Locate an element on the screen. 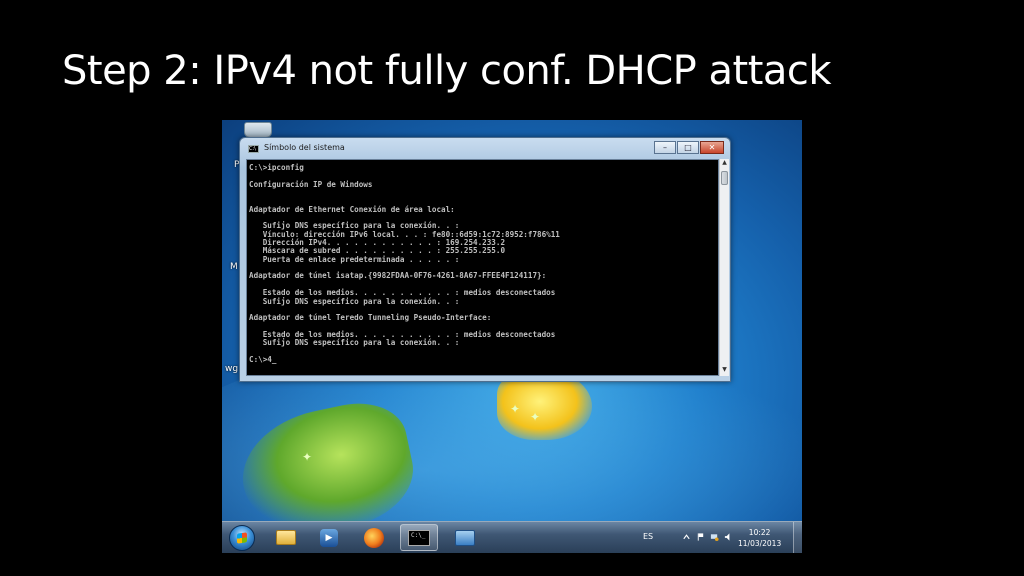  volume-icon is located at coordinates (728, 537).